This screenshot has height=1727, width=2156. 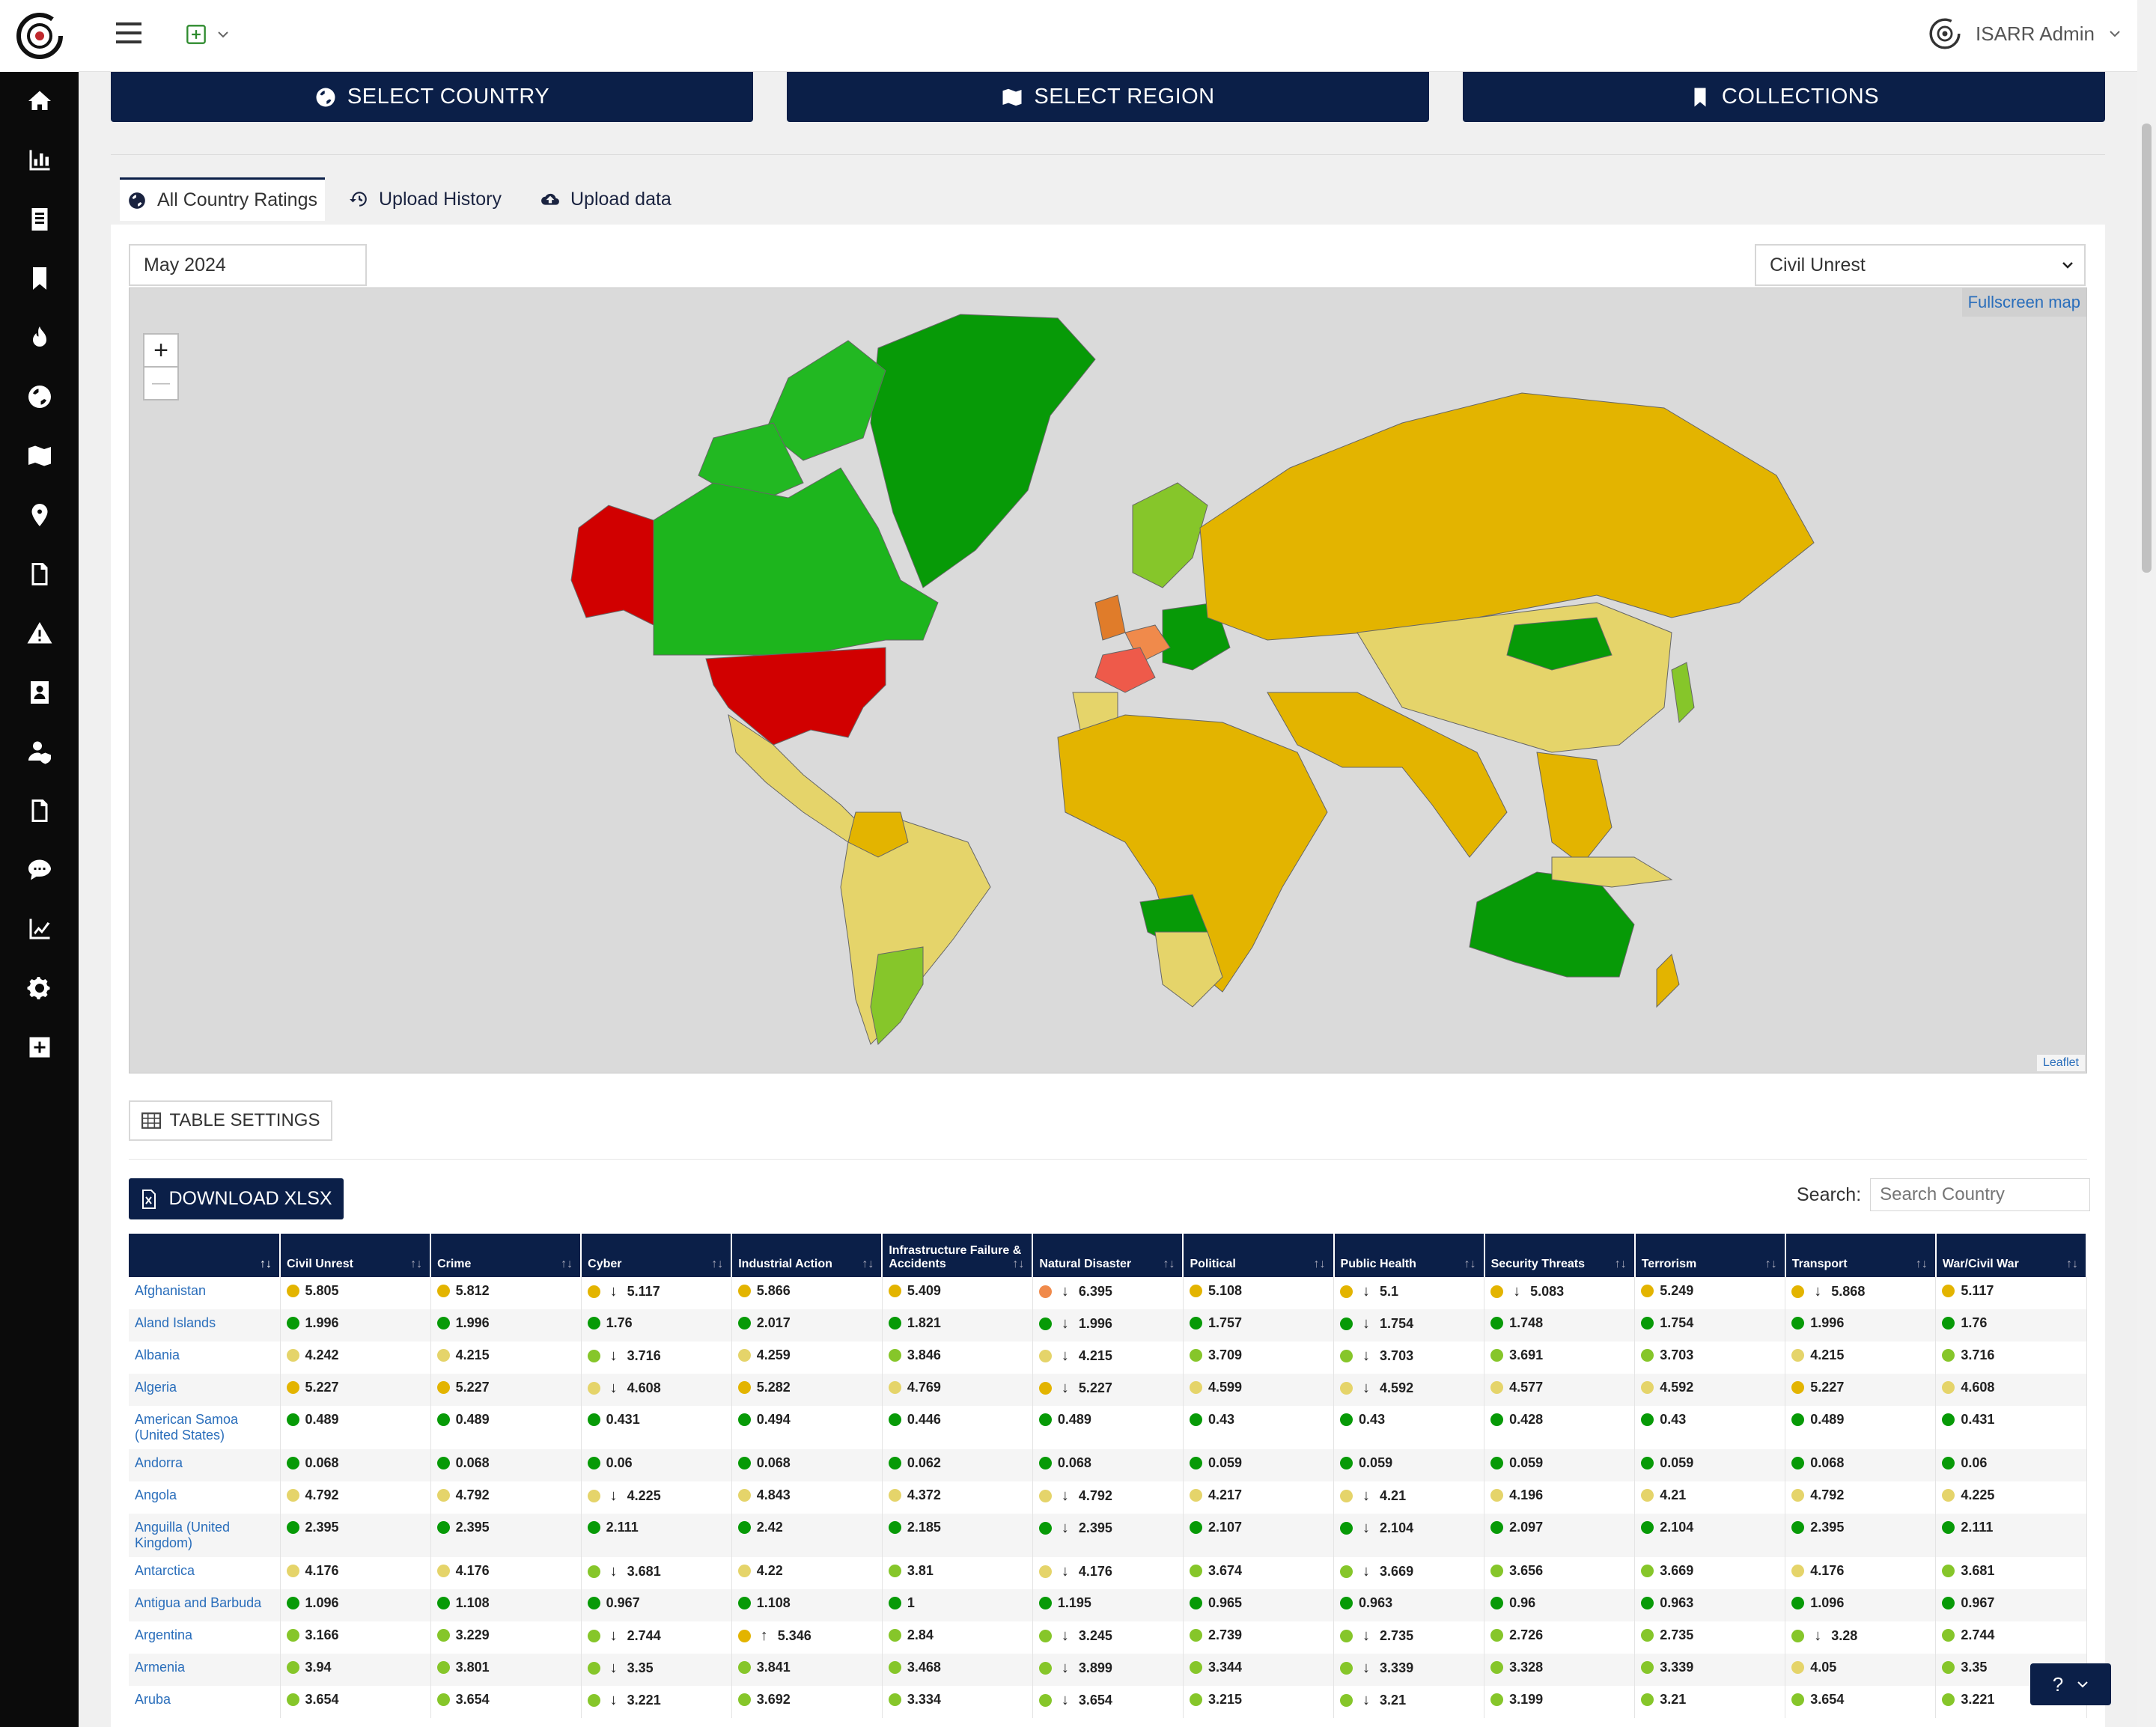 I want to click on column-header: Terrorism ↑↓, so click(x=1710, y=1255).